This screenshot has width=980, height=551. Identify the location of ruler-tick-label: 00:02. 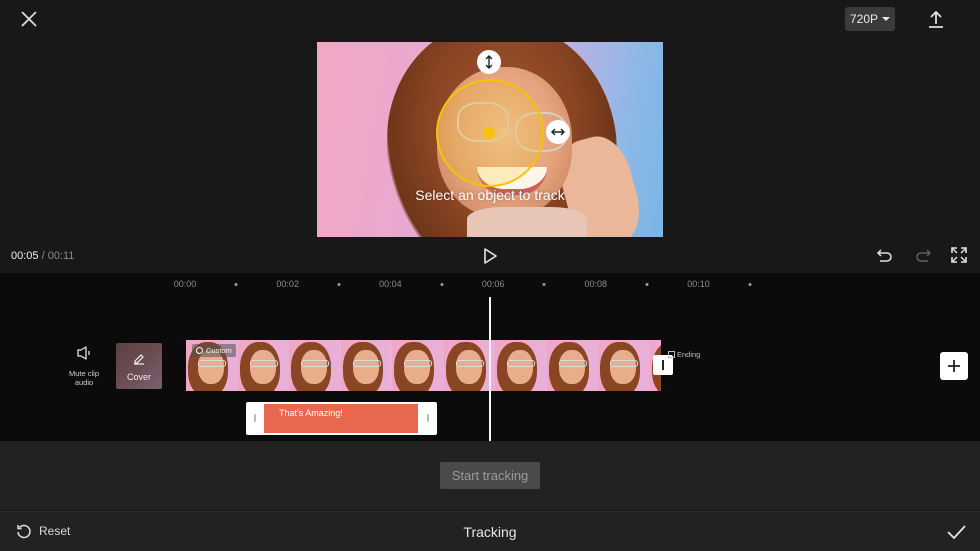
(287, 284).